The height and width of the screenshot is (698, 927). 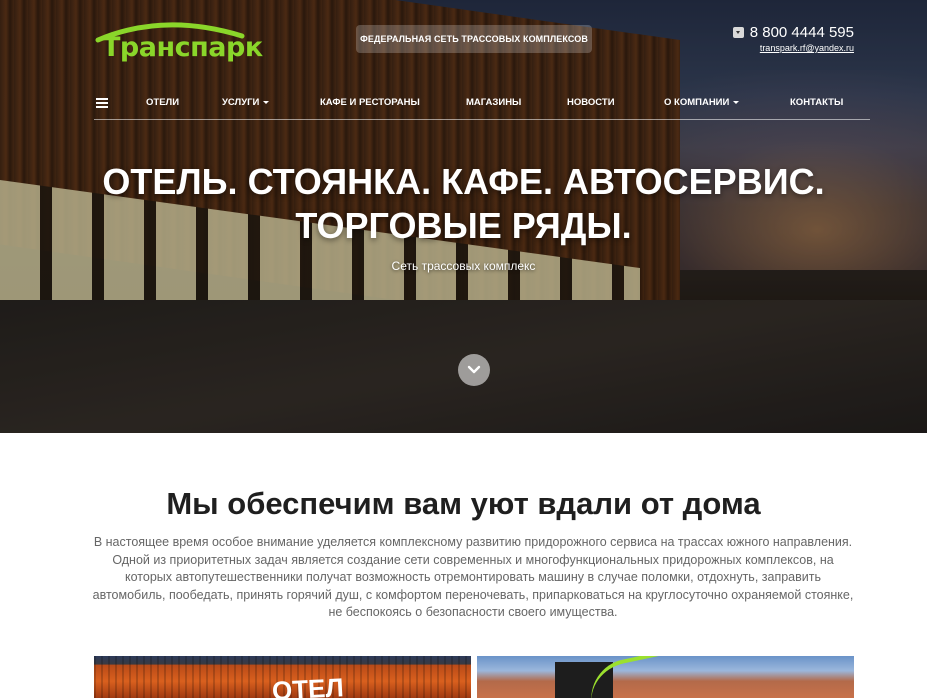 I want to click on tagline-badge: ФЕДЕРАЛЬНАЯ СЕТЬ ТРАССОВЫХ КОМПЛЕКСОВ, so click(x=474, y=39).